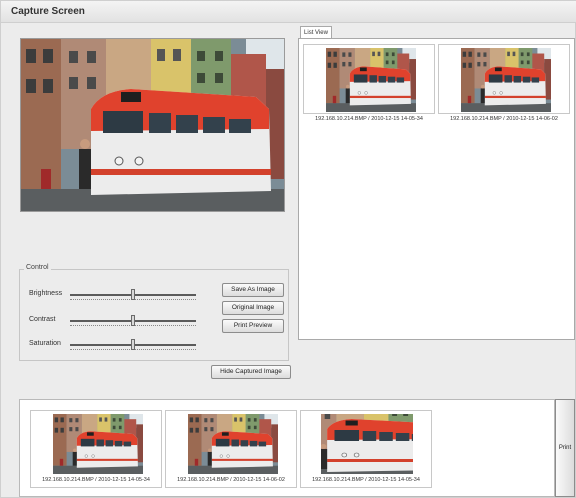 This screenshot has width=576, height=498. I want to click on original-image-button: Original Image, so click(253, 308).